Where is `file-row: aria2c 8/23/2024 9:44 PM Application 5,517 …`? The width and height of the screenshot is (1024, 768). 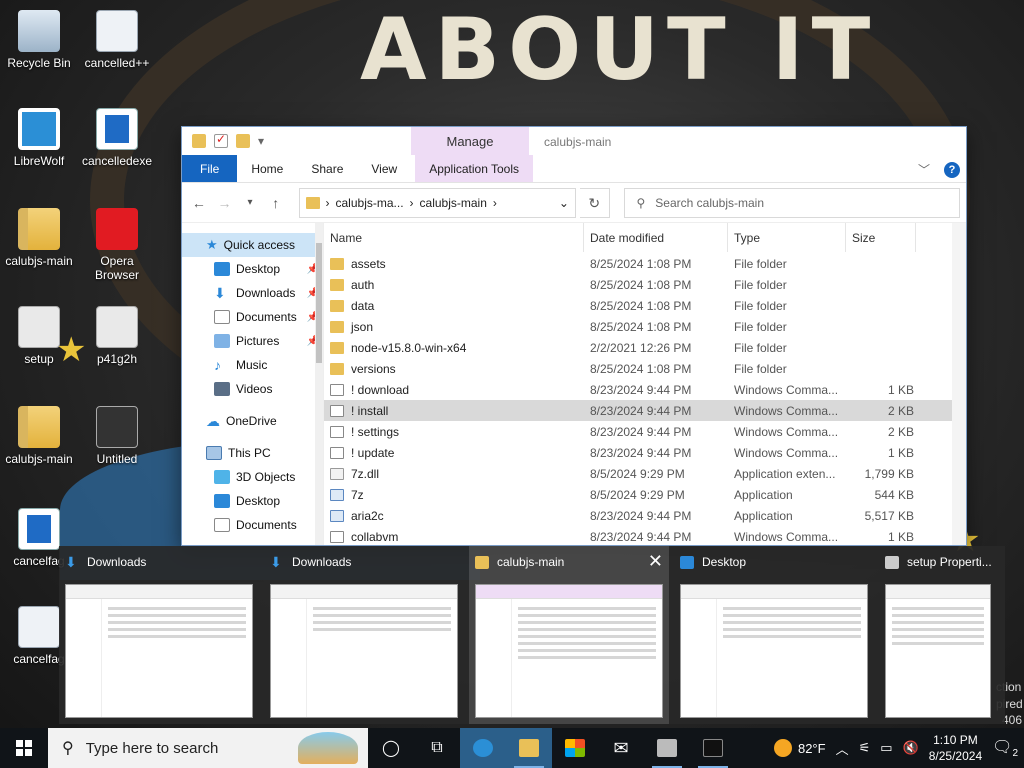
file-row: aria2c 8/23/2024 9:44 PM Application 5,517 … is located at coordinates (645, 515).